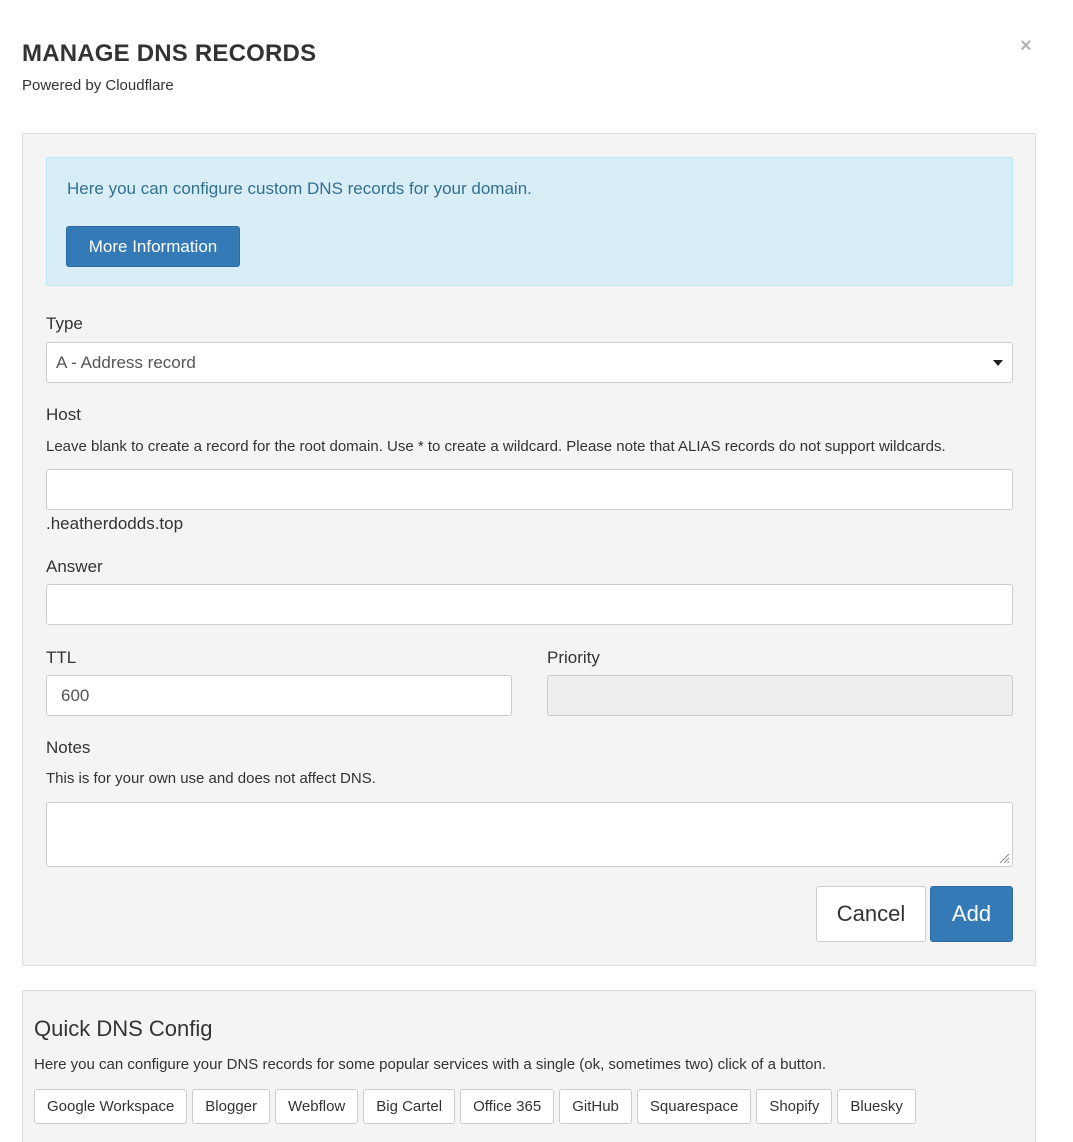  What do you see at coordinates (507, 1106) in the screenshot?
I see `service-button-office-365: Office 365` at bounding box center [507, 1106].